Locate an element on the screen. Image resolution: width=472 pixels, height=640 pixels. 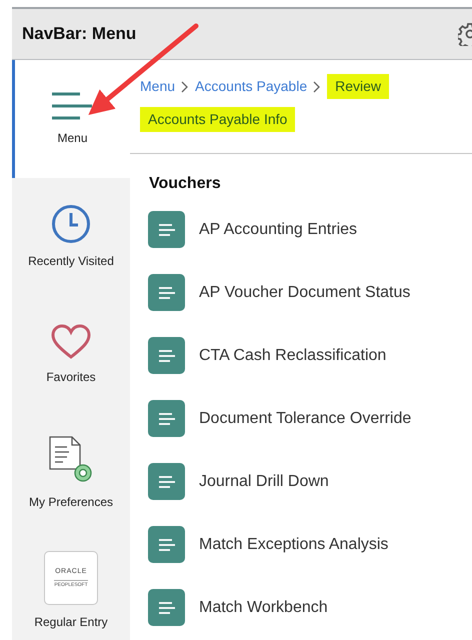
sidebar-item: Favorites is located at coordinates (71, 355).